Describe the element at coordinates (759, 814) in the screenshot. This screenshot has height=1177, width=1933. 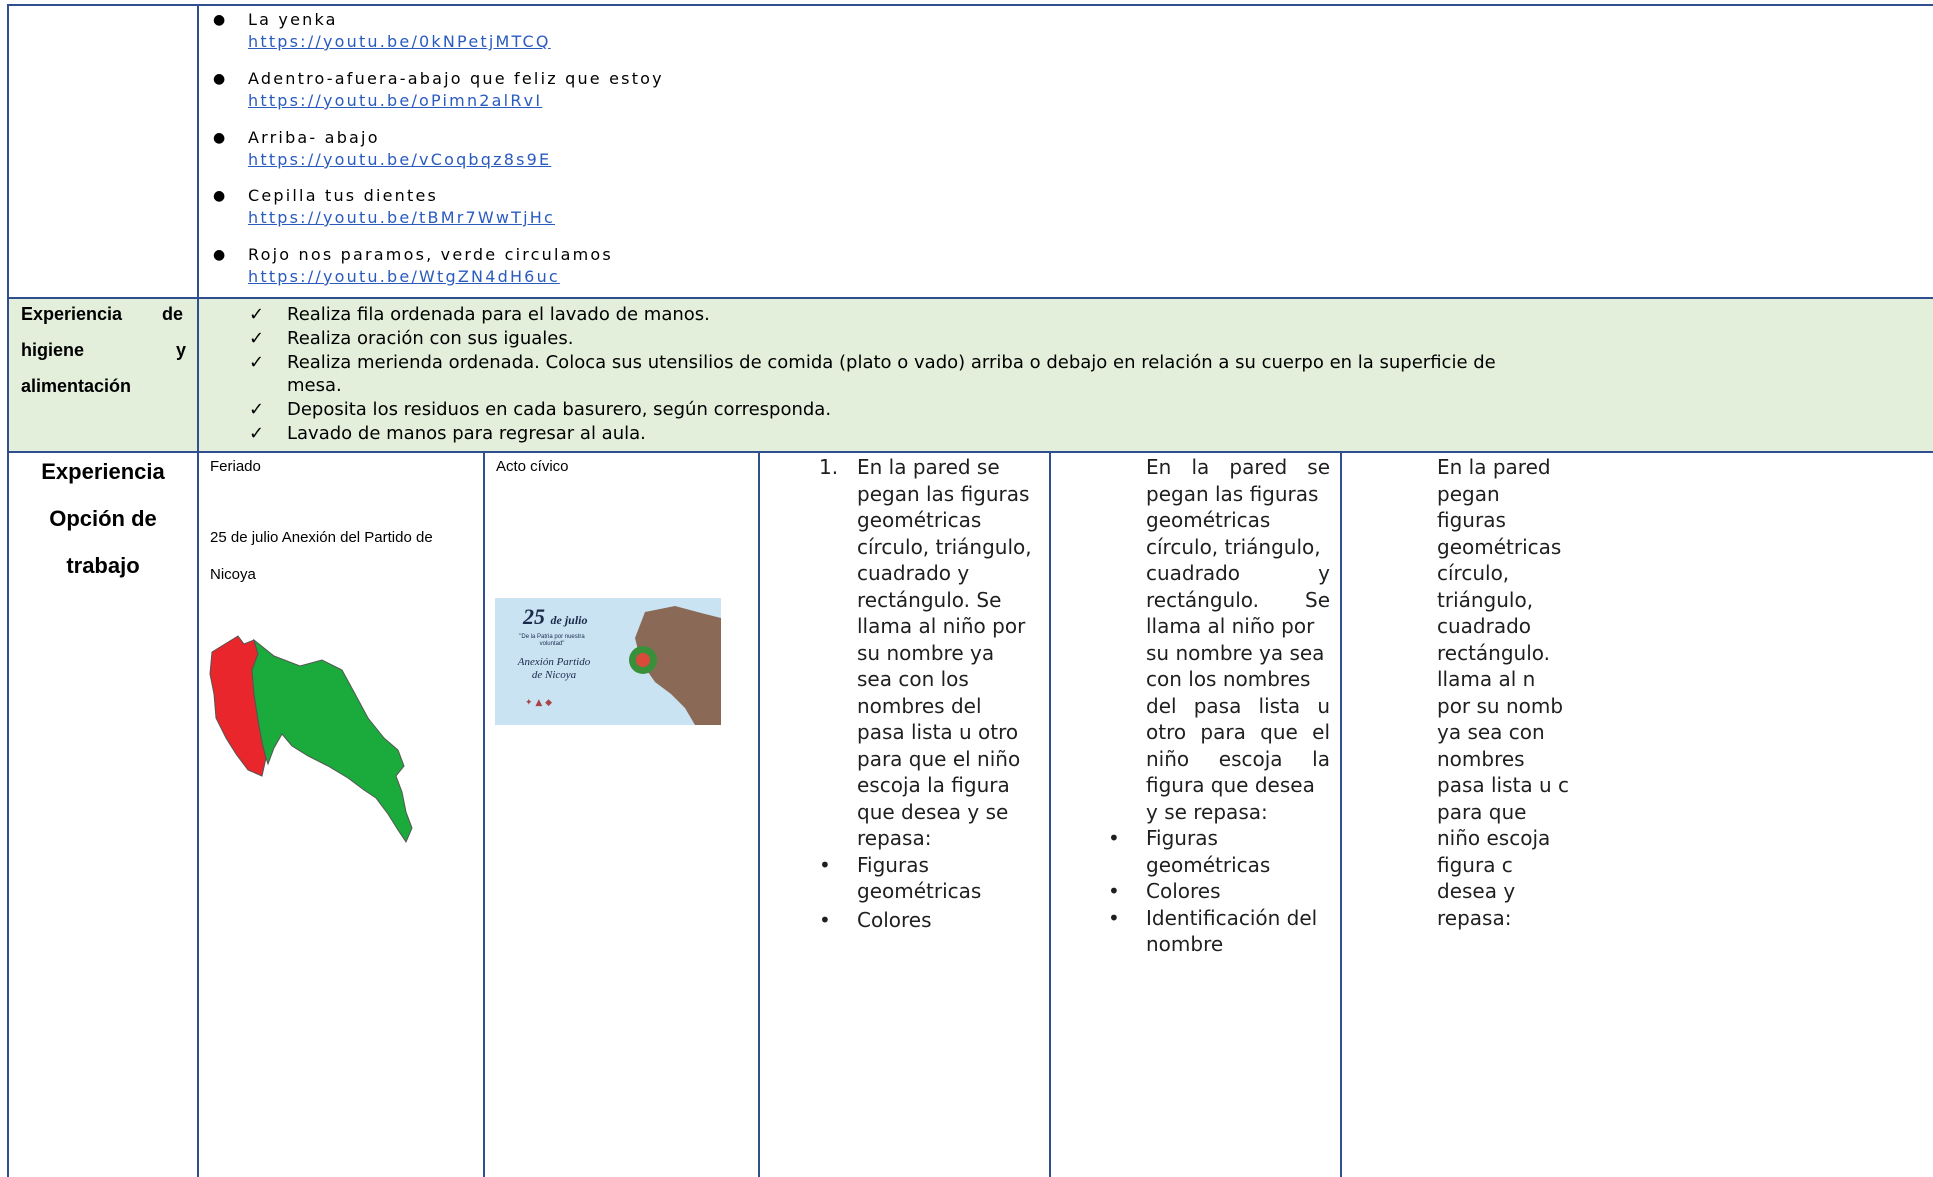
I see `table-border-col3` at that location.